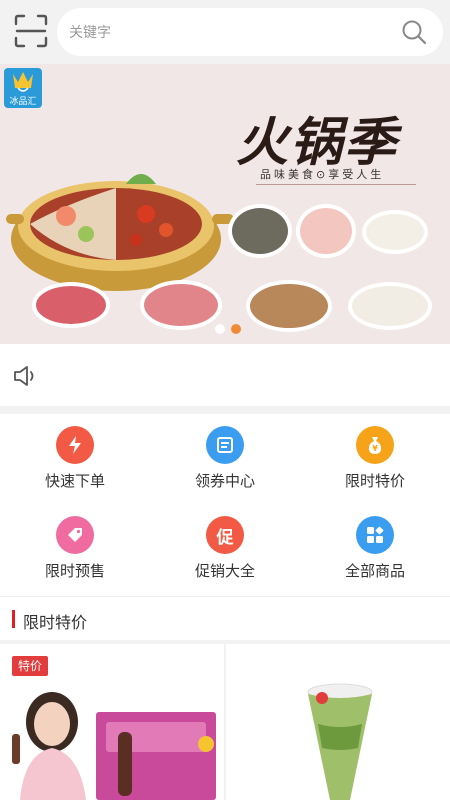 The image size is (450, 800). Describe the element at coordinates (120, 232) in the screenshot. I see `hotpot-image` at that location.